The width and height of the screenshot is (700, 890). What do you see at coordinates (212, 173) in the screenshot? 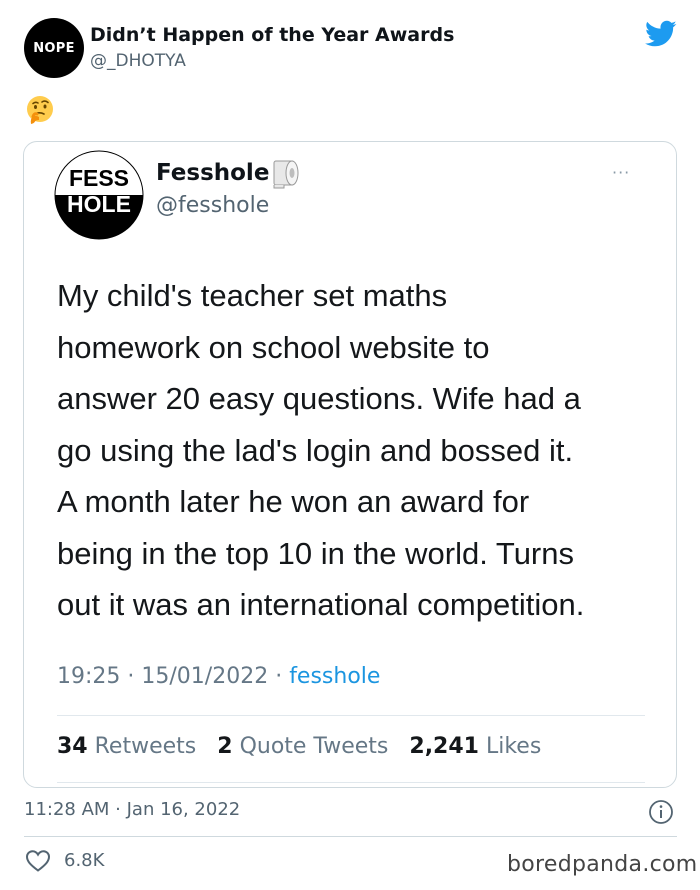
I see `quoted-author-name: Fesshole` at bounding box center [212, 173].